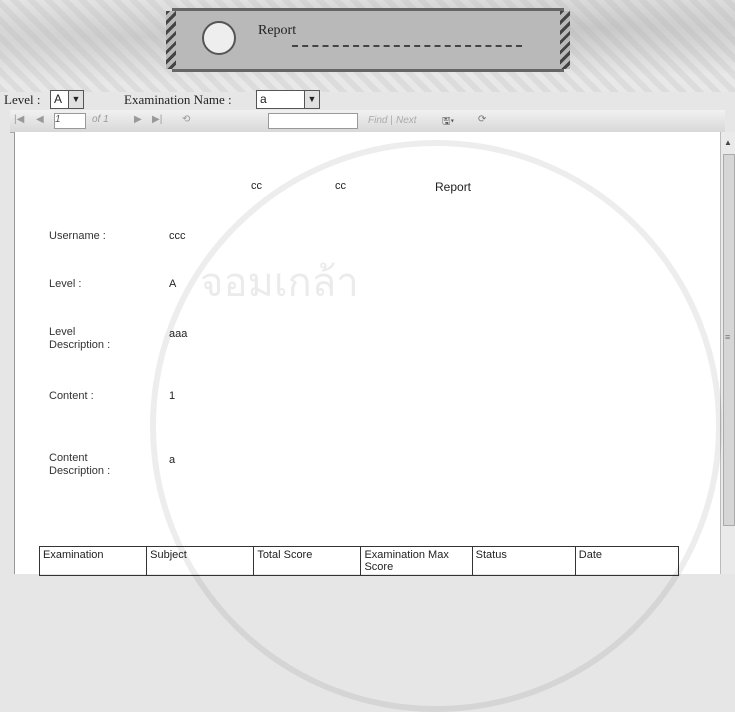 Image resolution: width=735 pixels, height=712 pixels. What do you see at coordinates (178, 99) in the screenshot?
I see `exam-name-label: Examination Name :` at bounding box center [178, 99].